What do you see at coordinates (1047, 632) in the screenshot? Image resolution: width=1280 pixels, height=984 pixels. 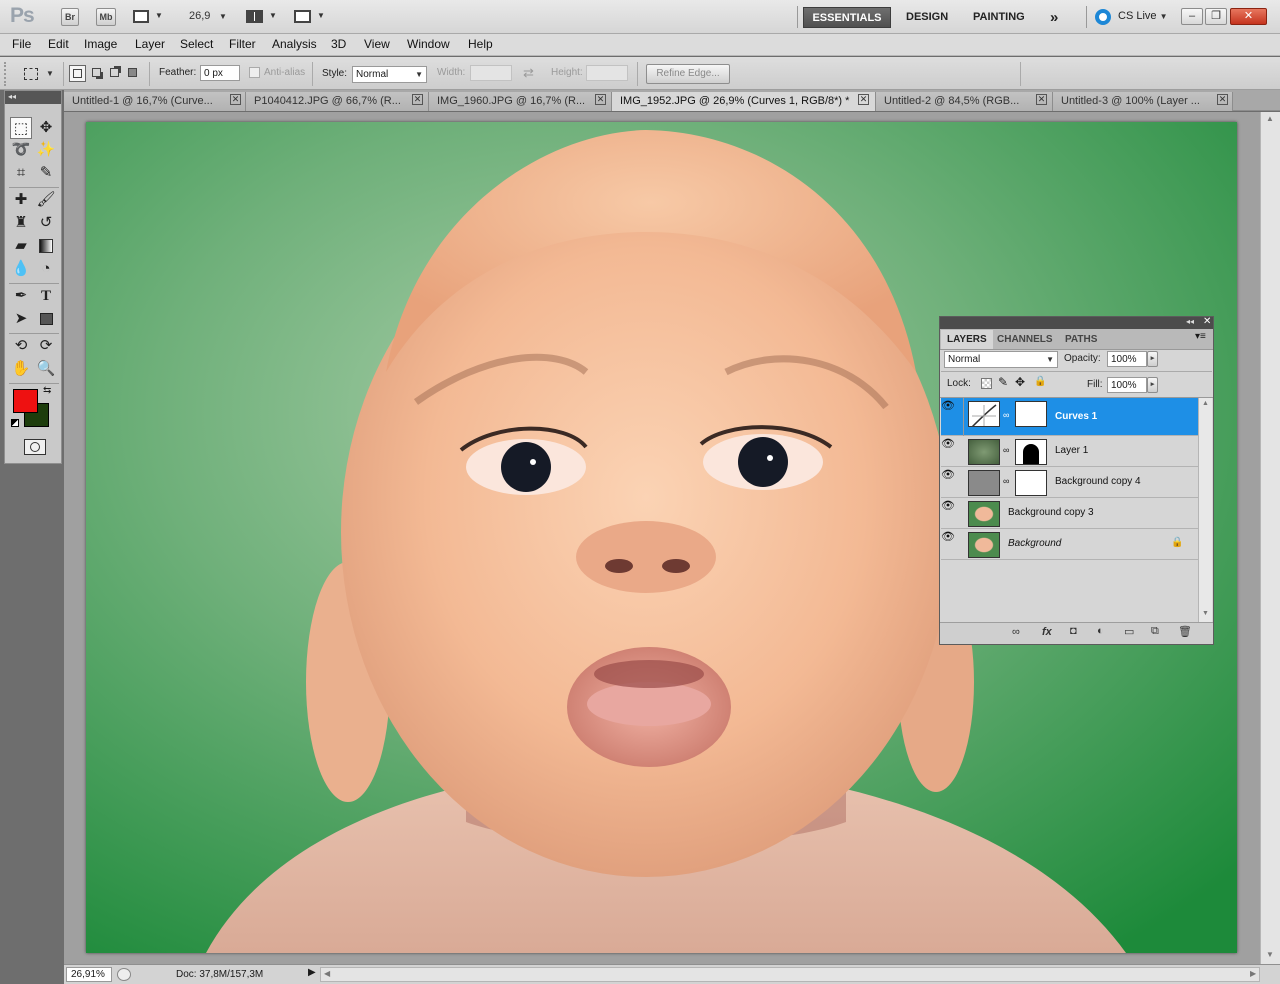 I see `layer-style-icon: fx` at bounding box center [1047, 632].